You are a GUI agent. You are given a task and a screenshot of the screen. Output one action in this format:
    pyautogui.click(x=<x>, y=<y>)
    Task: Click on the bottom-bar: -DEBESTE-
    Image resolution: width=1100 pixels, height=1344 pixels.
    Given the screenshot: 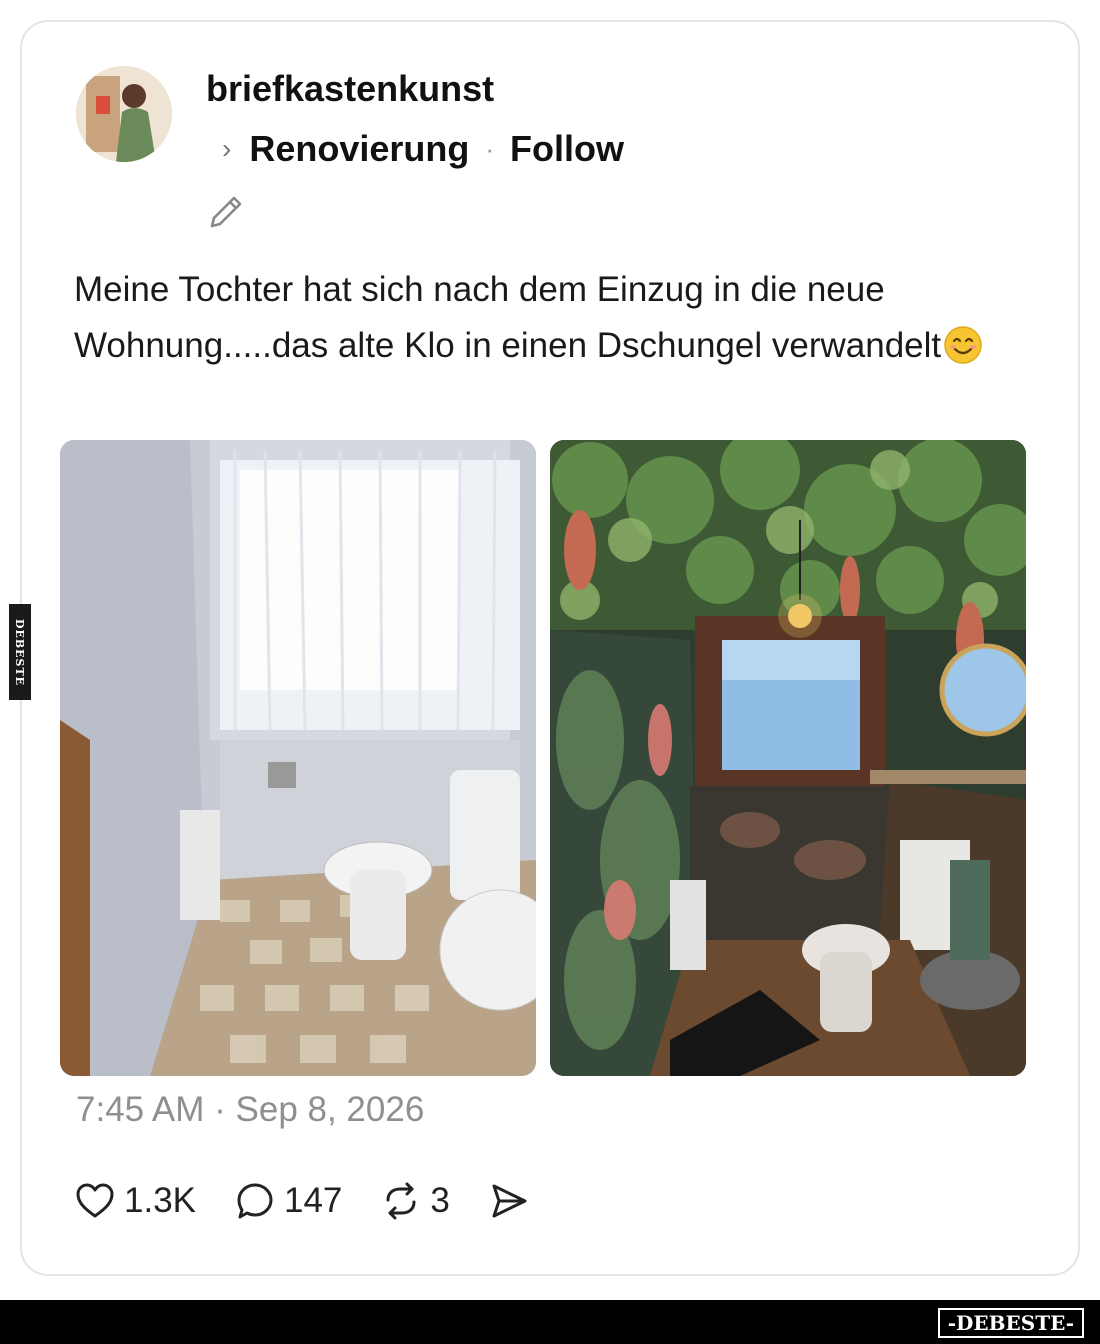 What is the action you would take?
    pyautogui.click(x=550, y=1322)
    